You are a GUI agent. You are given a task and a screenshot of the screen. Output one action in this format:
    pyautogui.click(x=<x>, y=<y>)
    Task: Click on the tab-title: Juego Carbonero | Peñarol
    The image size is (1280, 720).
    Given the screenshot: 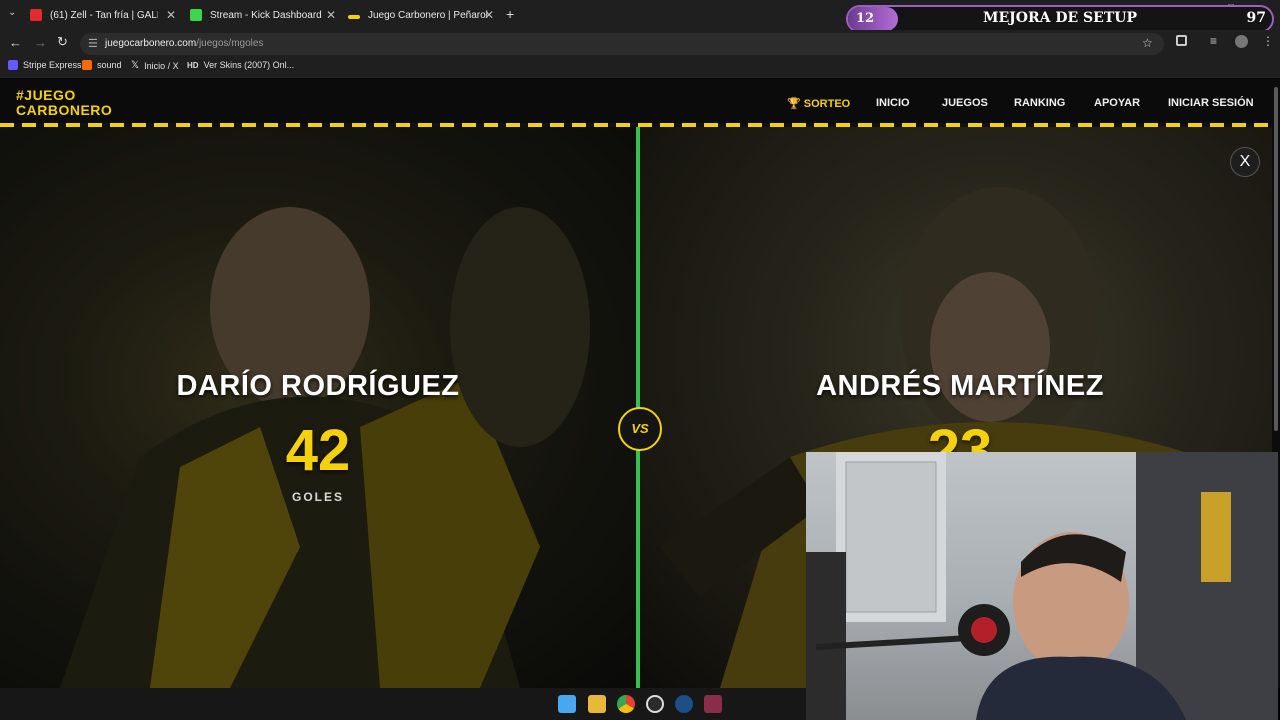 What is the action you would take?
    pyautogui.click(x=428, y=15)
    